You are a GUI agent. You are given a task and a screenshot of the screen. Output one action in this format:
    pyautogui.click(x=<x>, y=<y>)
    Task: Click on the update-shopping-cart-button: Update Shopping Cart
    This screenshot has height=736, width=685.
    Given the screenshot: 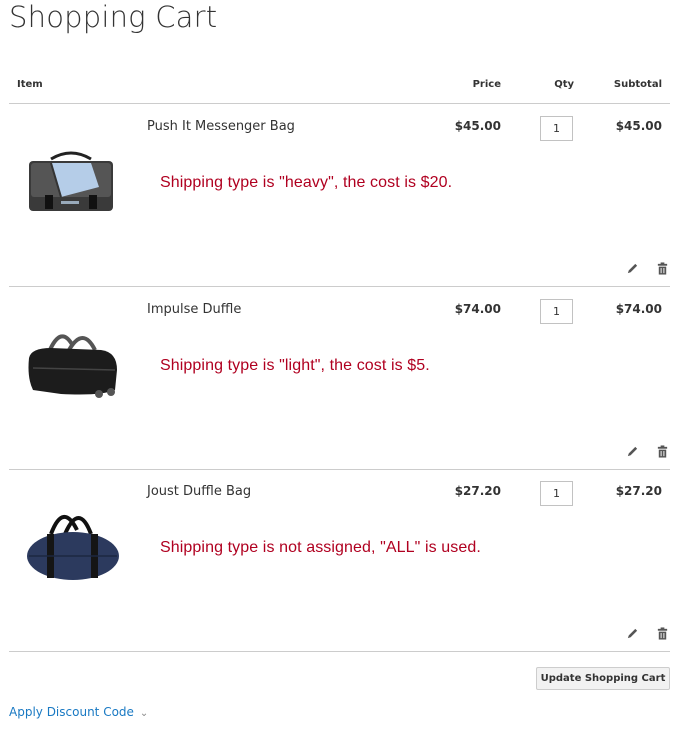 What is the action you would take?
    pyautogui.click(x=603, y=678)
    